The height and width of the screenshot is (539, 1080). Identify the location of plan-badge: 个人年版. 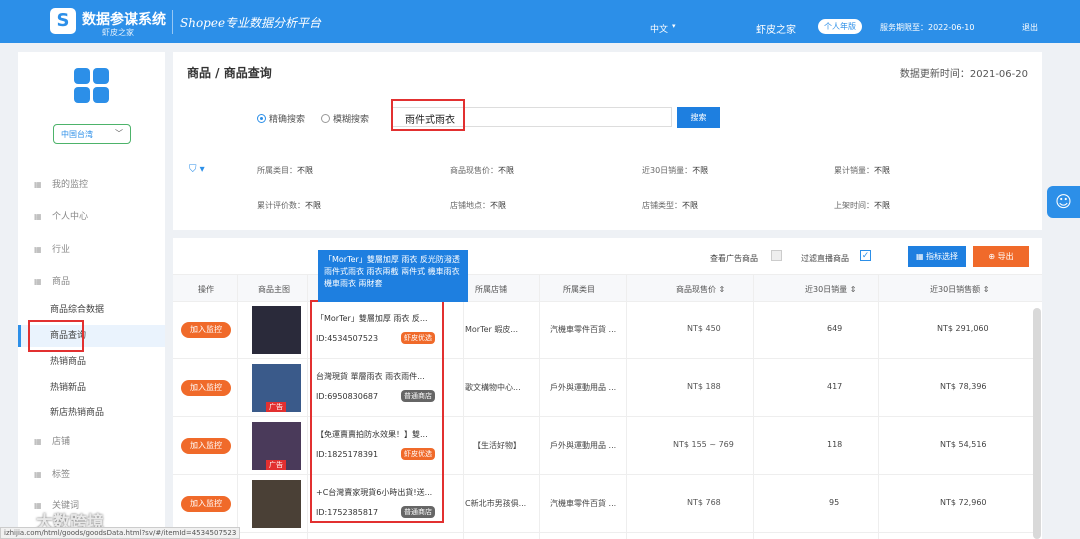
(840, 26).